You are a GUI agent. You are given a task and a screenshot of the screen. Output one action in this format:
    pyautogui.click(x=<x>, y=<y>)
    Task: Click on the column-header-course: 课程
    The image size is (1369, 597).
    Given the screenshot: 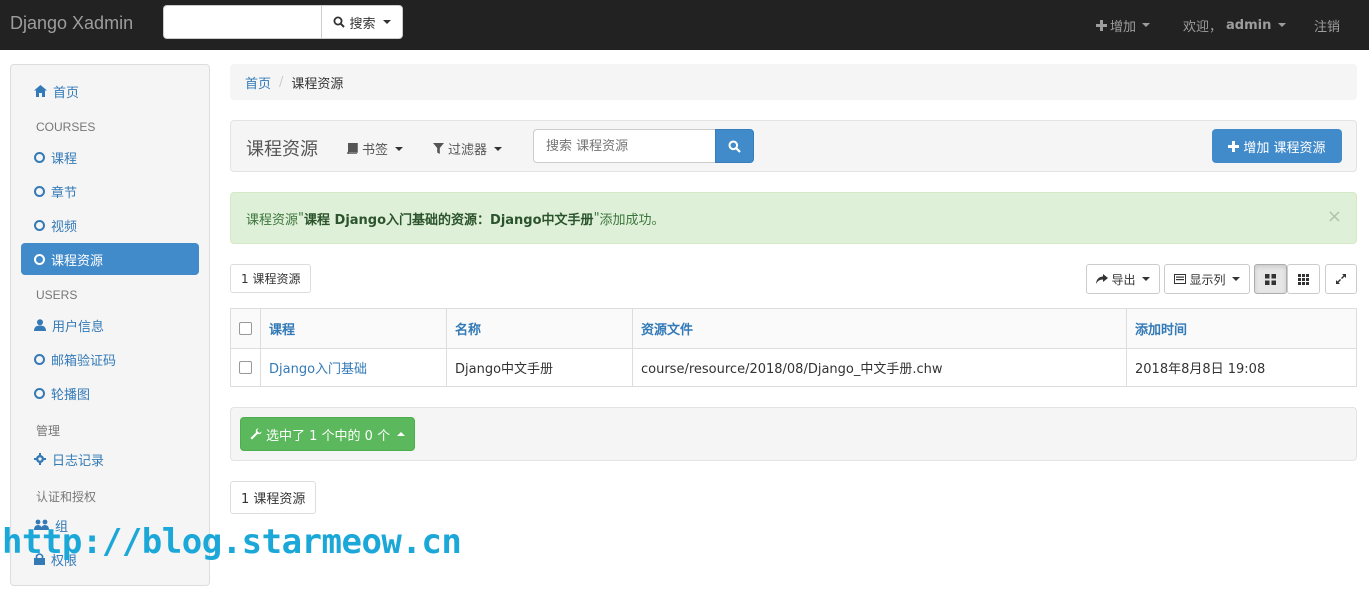 What is the action you would take?
    pyautogui.click(x=353, y=328)
    